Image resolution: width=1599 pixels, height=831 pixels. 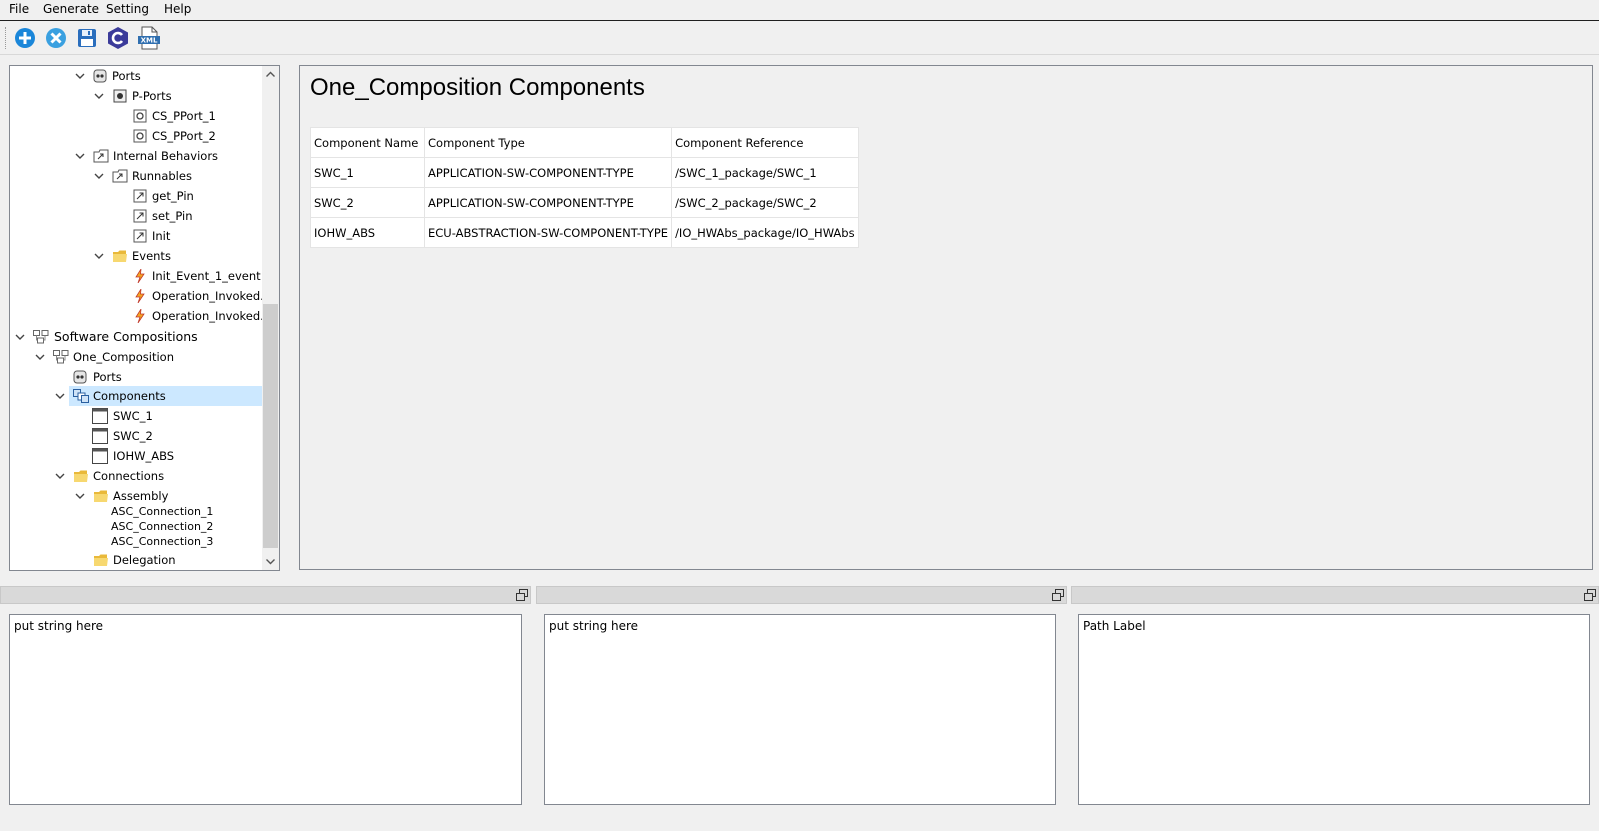 What do you see at coordinates (548, 142) in the screenshot?
I see `column-header-type: Component Type` at bounding box center [548, 142].